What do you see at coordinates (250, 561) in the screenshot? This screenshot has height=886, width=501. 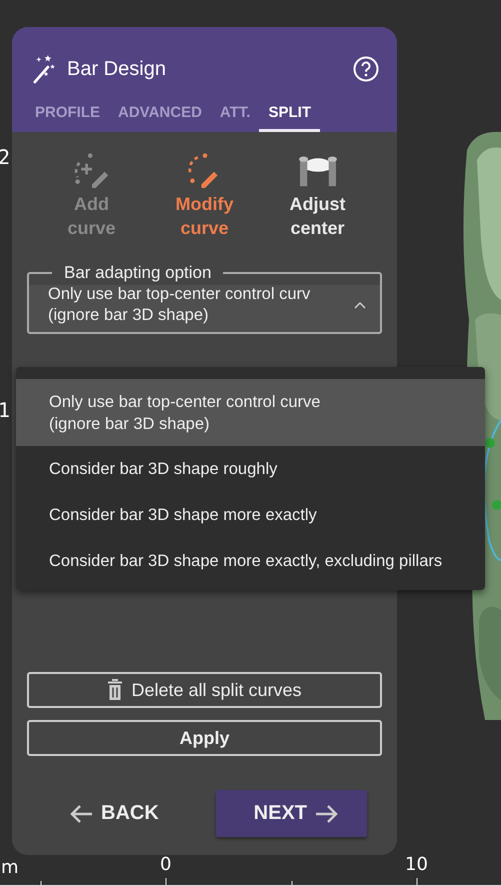 I see `menu-item: Consider bar 3D shape more exactly, excluding pillars` at bounding box center [250, 561].